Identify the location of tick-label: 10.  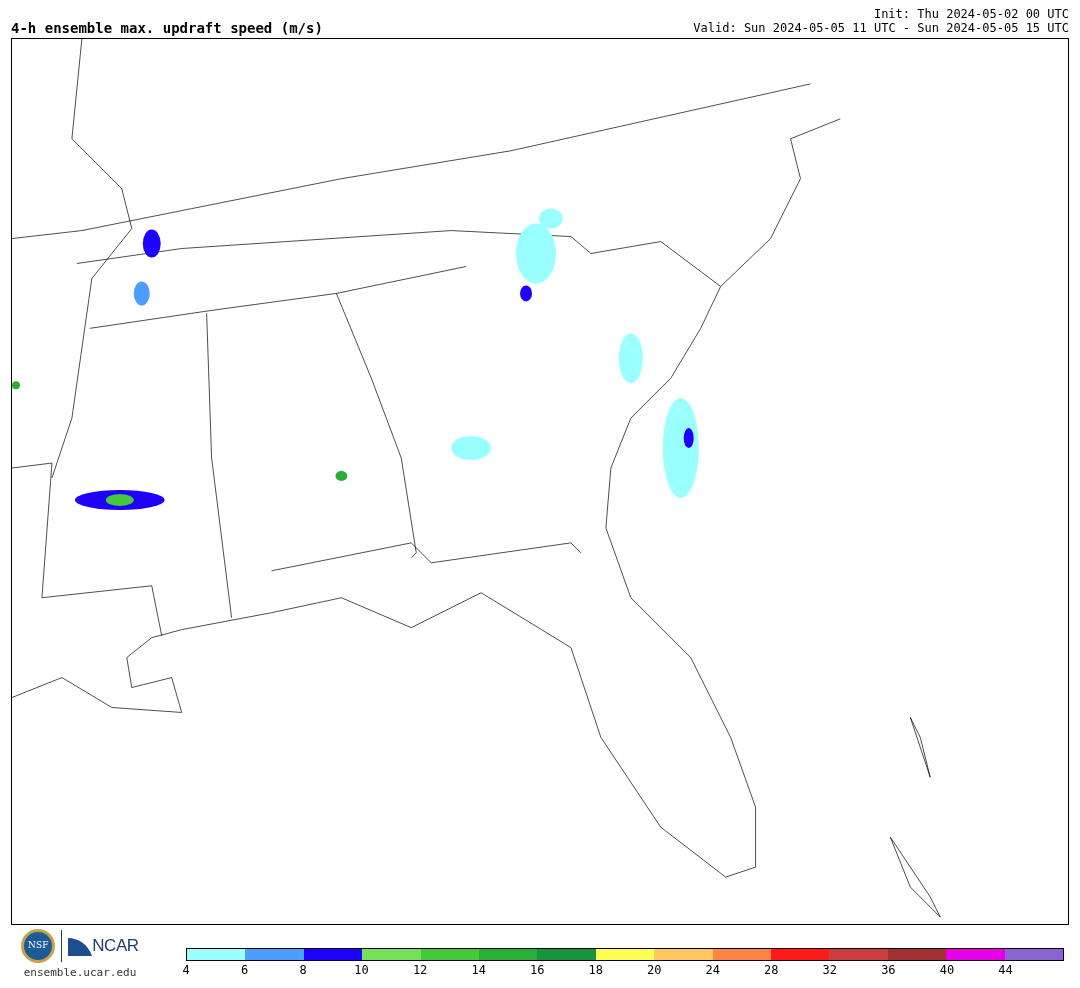
(361, 970).